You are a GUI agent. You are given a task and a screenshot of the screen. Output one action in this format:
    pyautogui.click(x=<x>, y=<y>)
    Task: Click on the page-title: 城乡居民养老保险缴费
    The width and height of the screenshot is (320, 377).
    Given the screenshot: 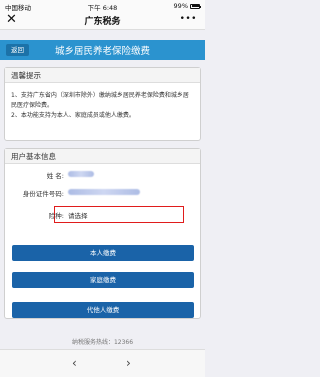 What is the action you would take?
    pyautogui.click(x=102, y=51)
    